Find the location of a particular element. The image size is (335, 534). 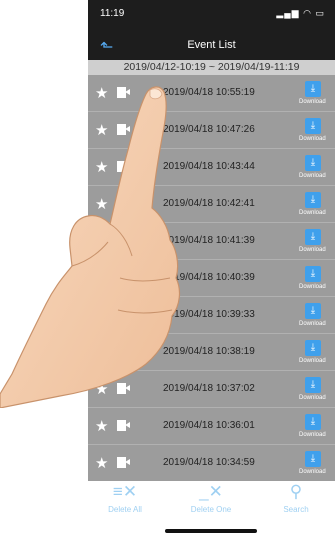

home-indicator is located at coordinates (211, 531).